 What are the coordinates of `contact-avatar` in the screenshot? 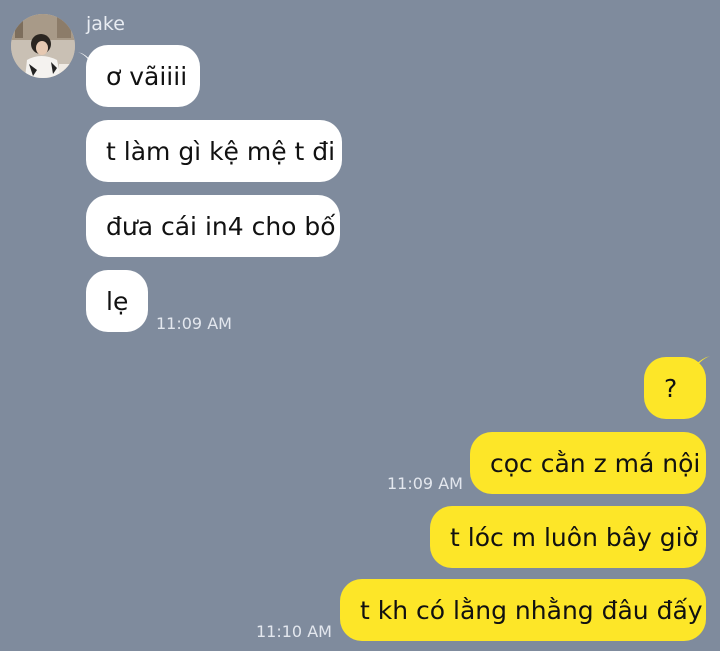 It's located at (43, 46).